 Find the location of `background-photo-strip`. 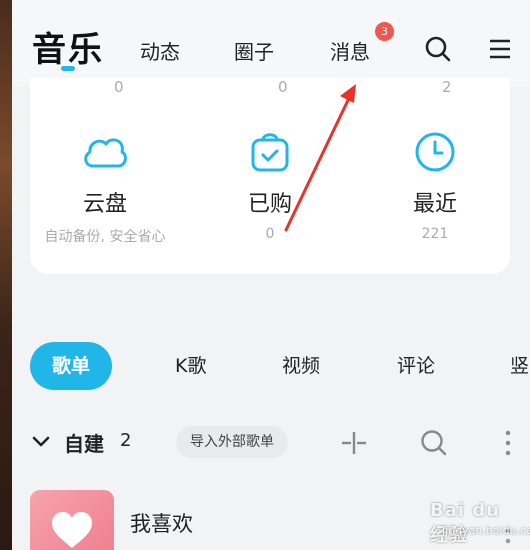

background-photo-strip is located at coordinates (6, 275).